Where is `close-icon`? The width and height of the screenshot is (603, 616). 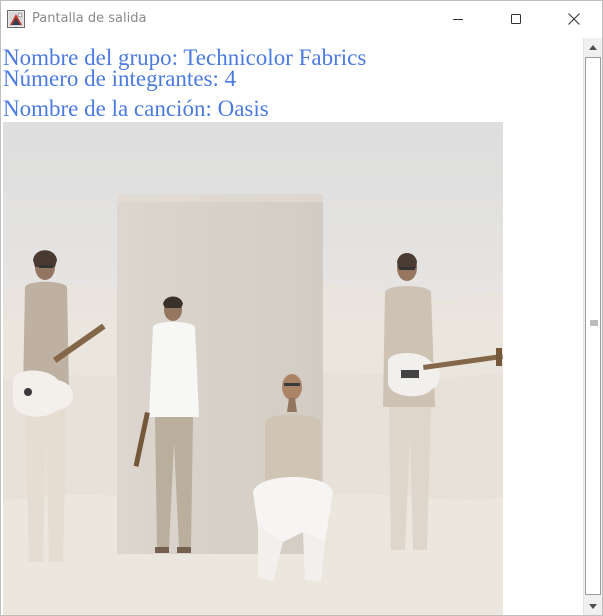
close-icon is located at coordinates (574, 19).